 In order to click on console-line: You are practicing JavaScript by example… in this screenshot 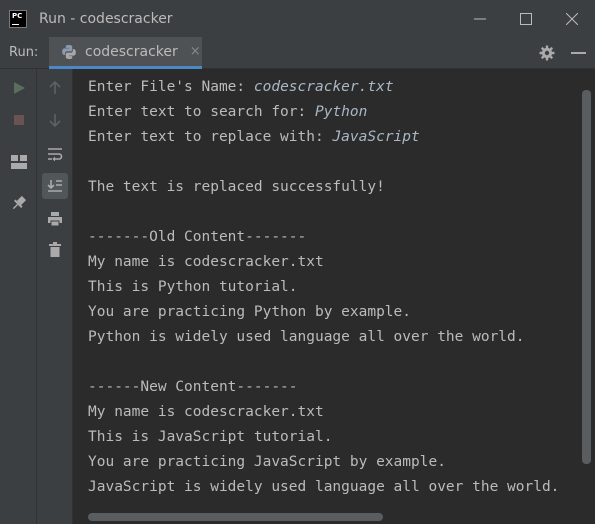, I will do `click(267, 462)`.